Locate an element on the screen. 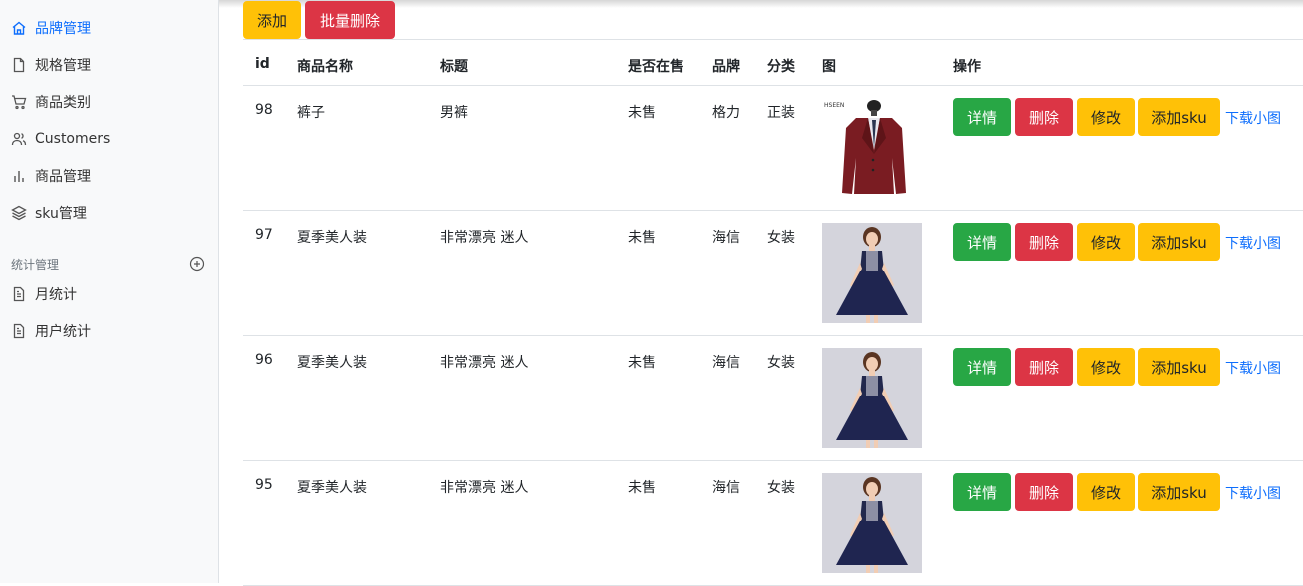  cell-id: 97 is located at coordinates (264, 235).